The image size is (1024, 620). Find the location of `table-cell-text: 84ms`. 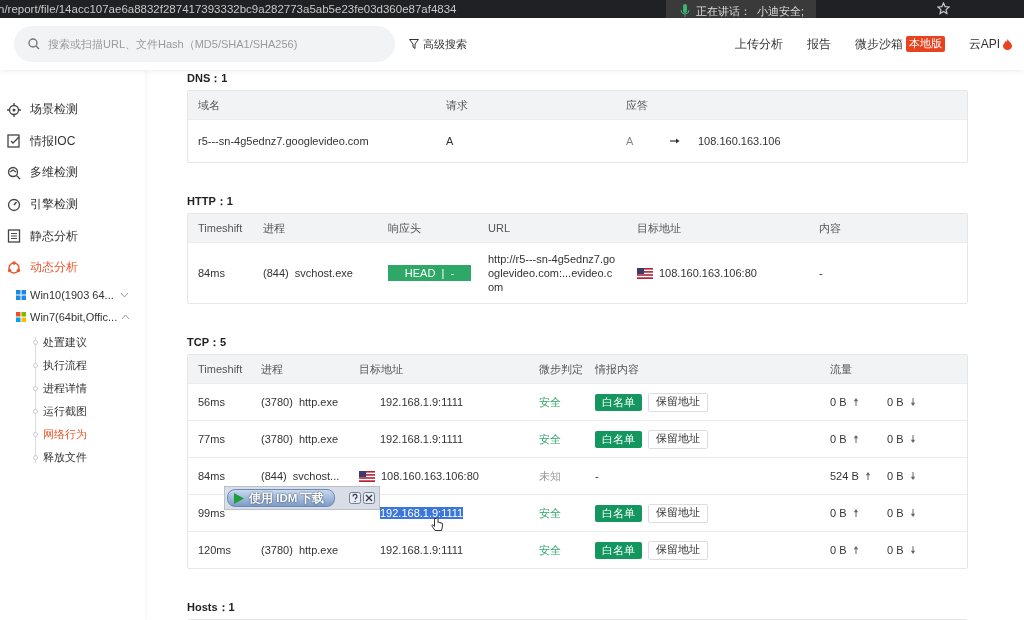

table-cell-text: 84ms is located at coordinates (211, 273).